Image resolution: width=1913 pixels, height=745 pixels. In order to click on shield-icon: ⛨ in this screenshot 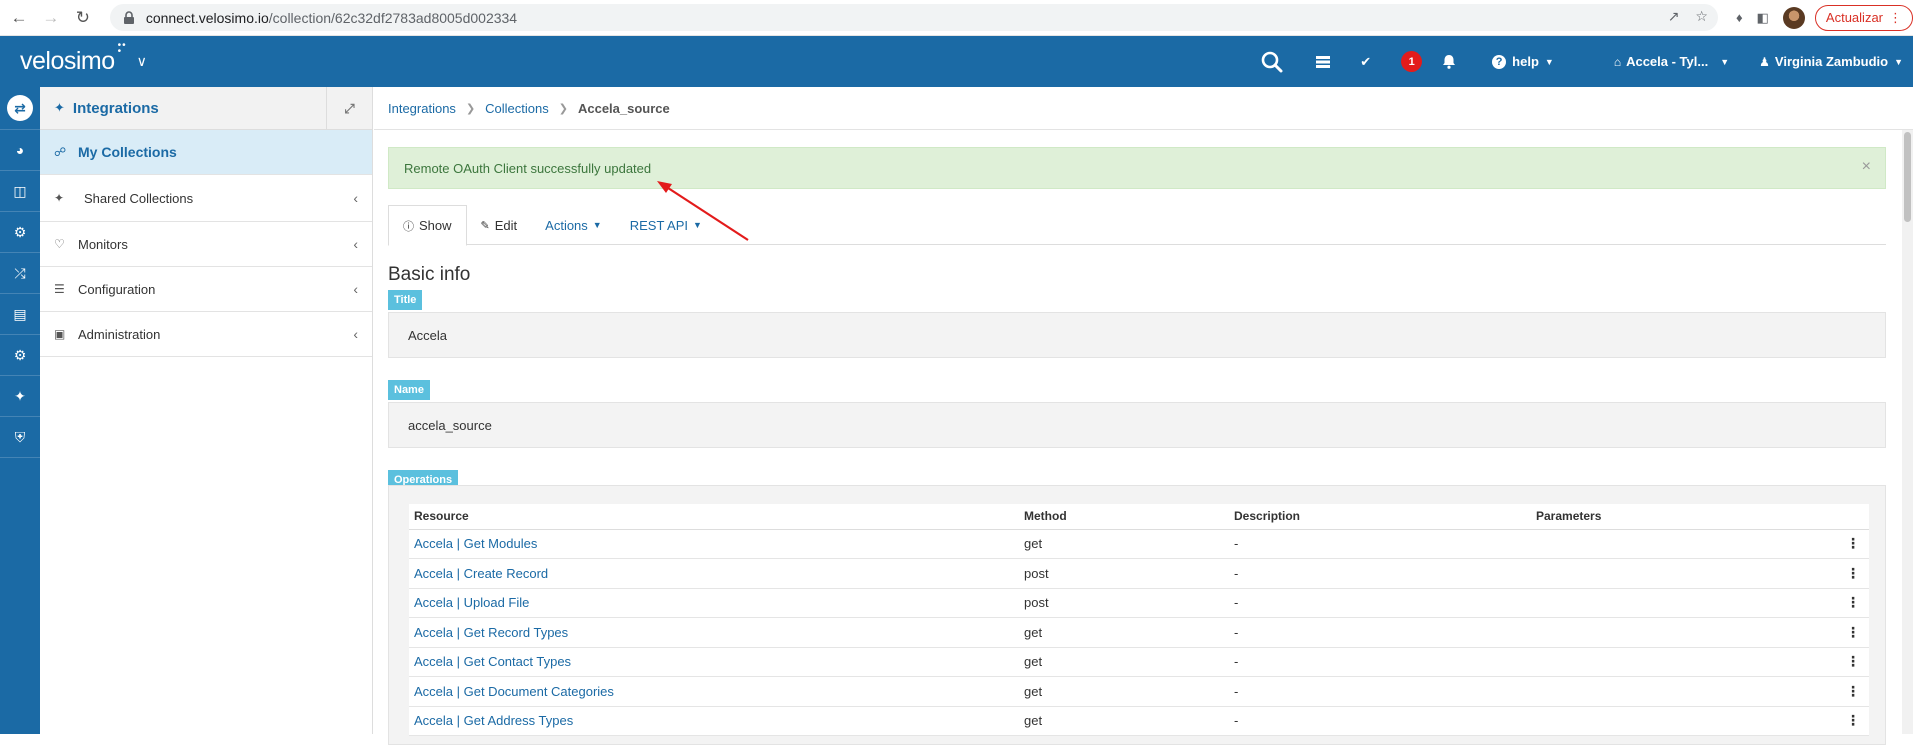, I will do `click(20, 437)`.